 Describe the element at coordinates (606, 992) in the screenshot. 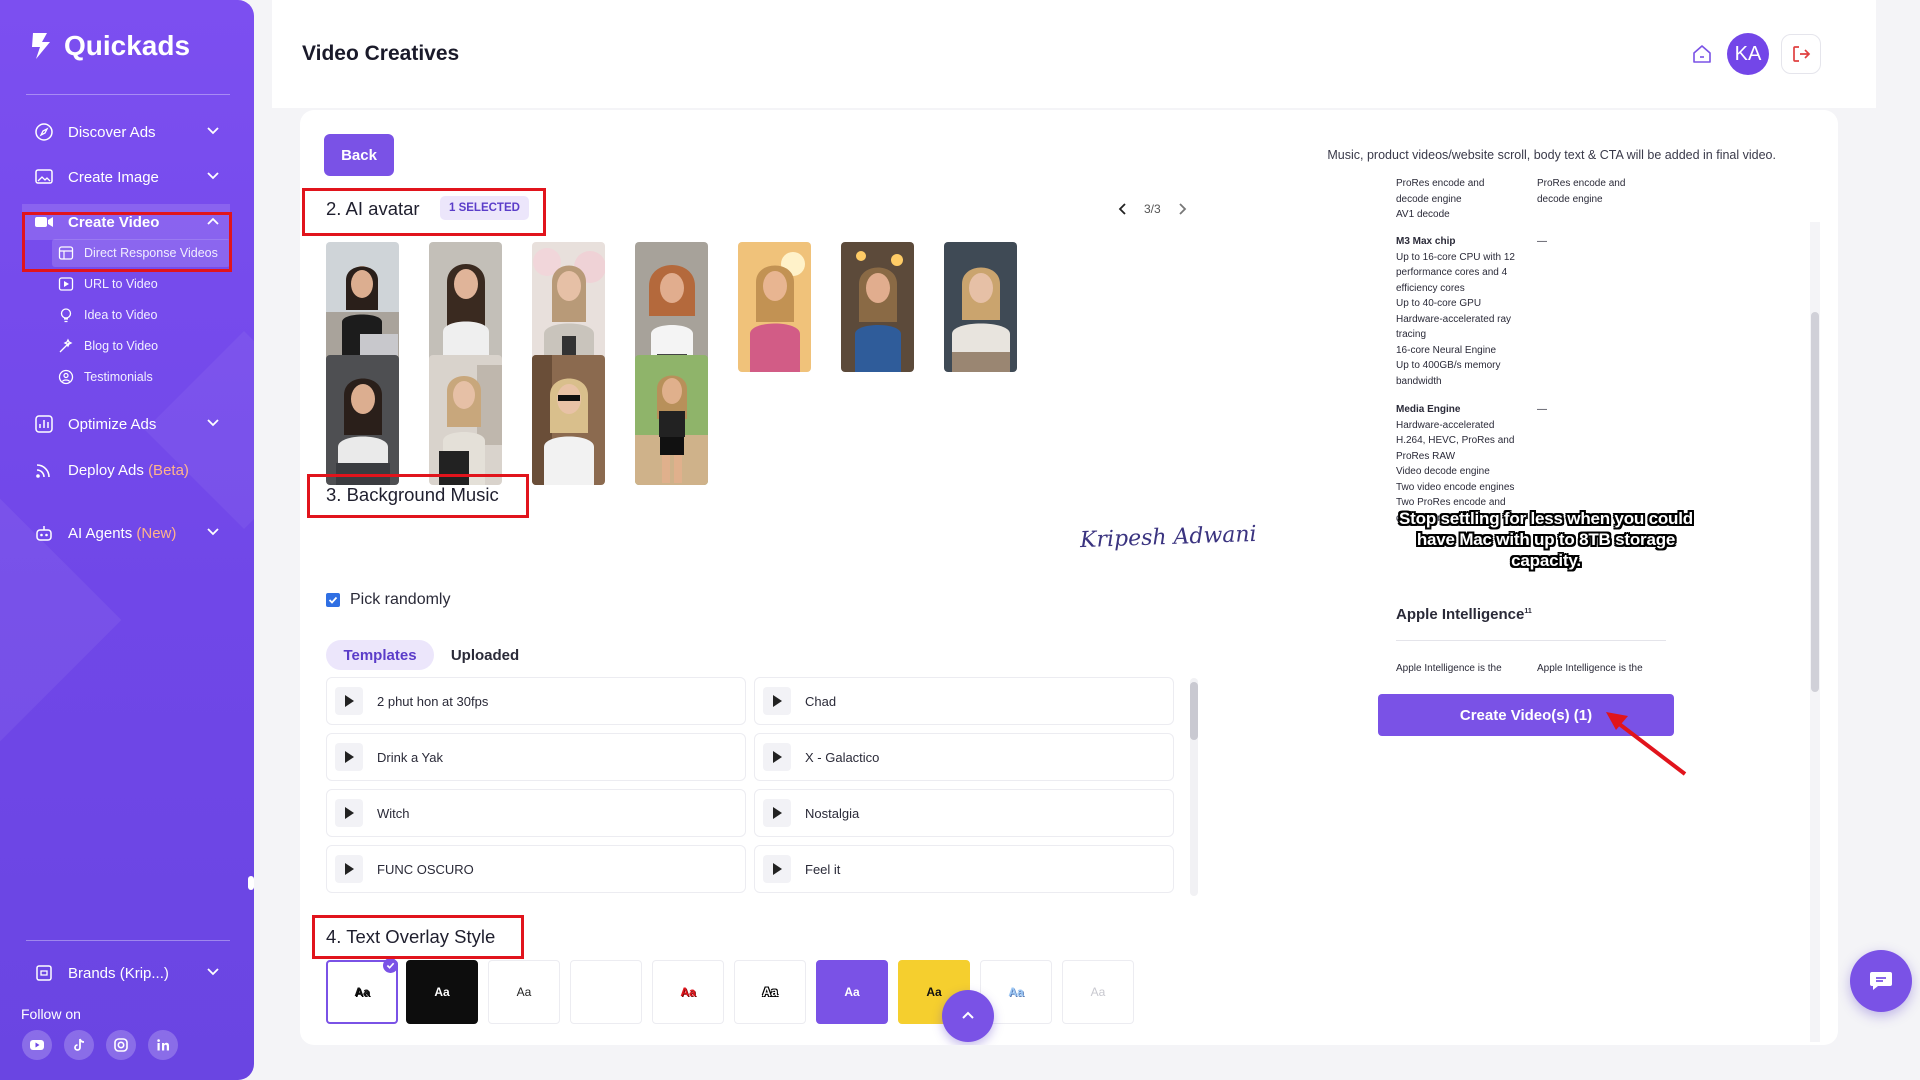

I see `text-style-option` at that location.